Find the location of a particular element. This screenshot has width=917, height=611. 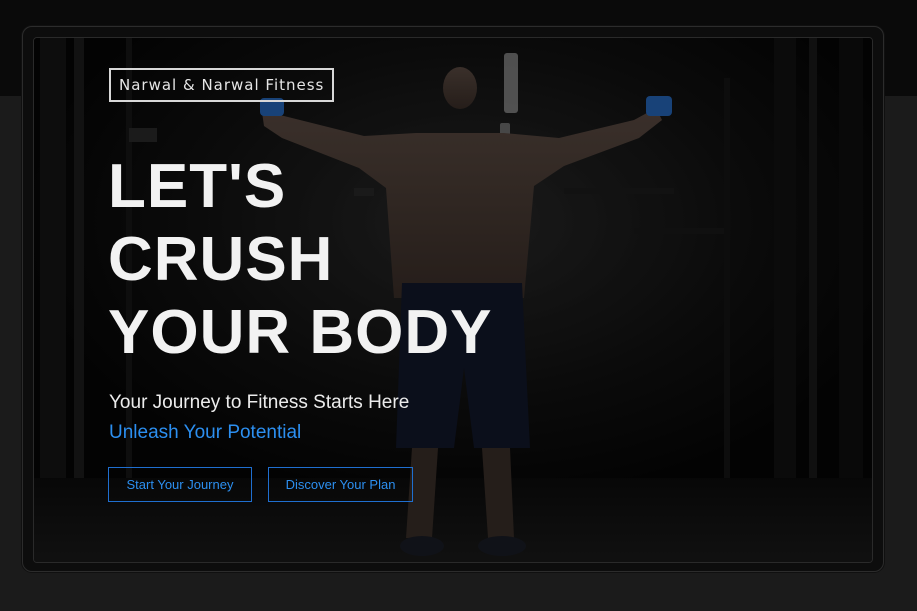

headline-line-2: CRUSH is located at coordinates (221, 259).